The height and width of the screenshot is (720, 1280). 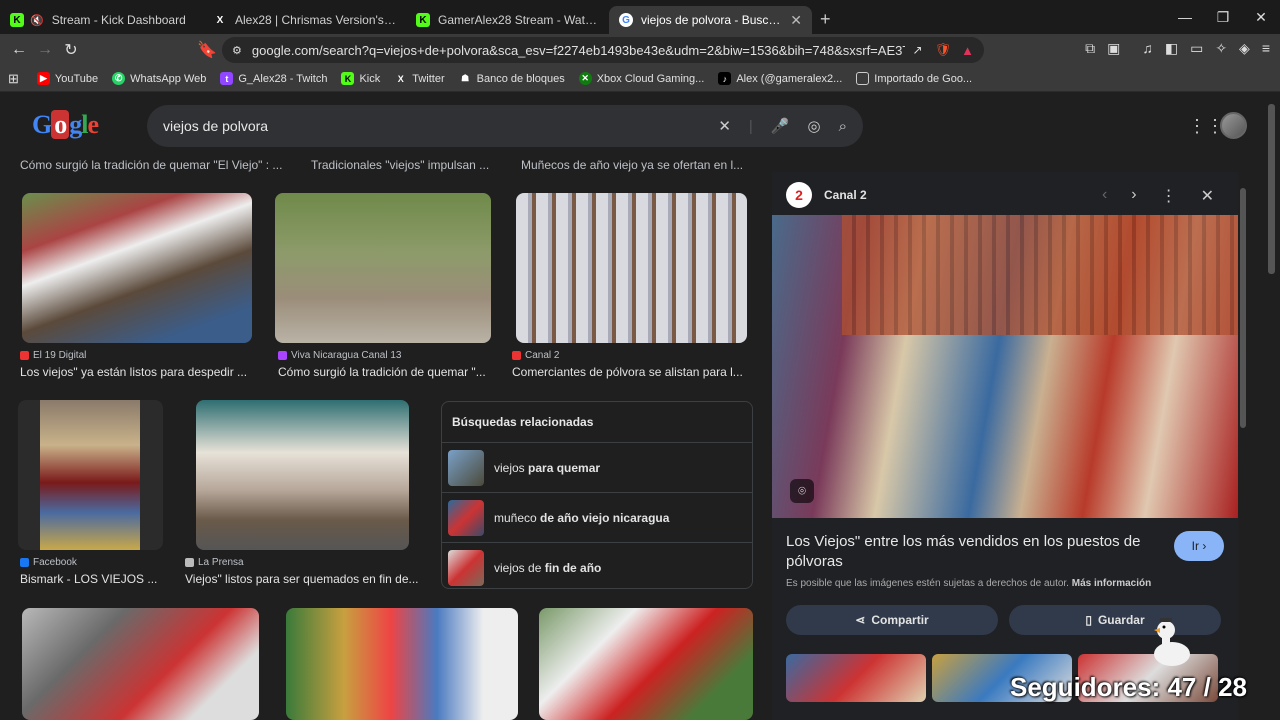 What do you see at coordinates (440, 126) in the screenshot?
I see `search-query: viejos de polvora` at bounding box center [440, 126].